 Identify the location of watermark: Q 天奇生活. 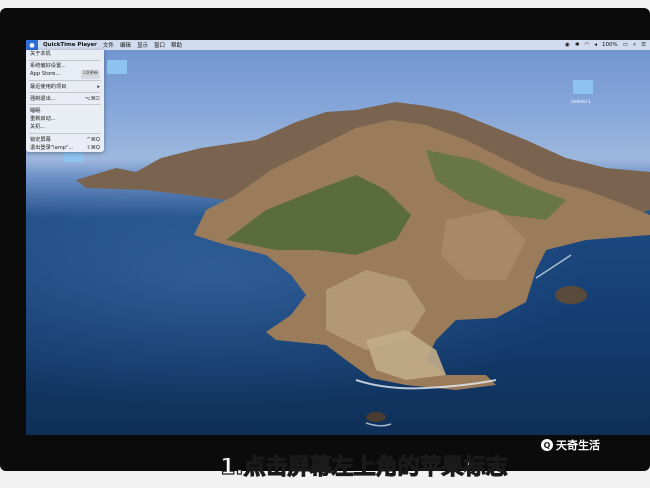
(570, 445).